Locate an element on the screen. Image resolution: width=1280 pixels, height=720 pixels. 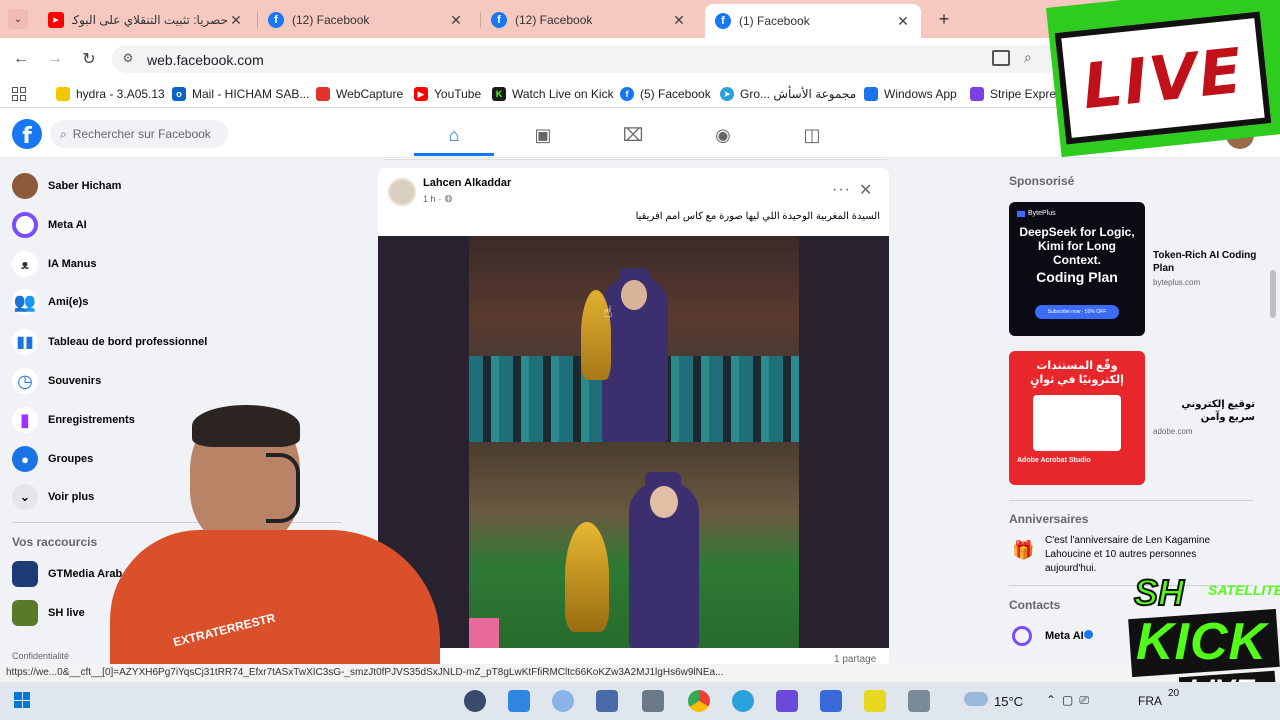
live-badge-inner: LIVE is located at coordinates (1163, 78).